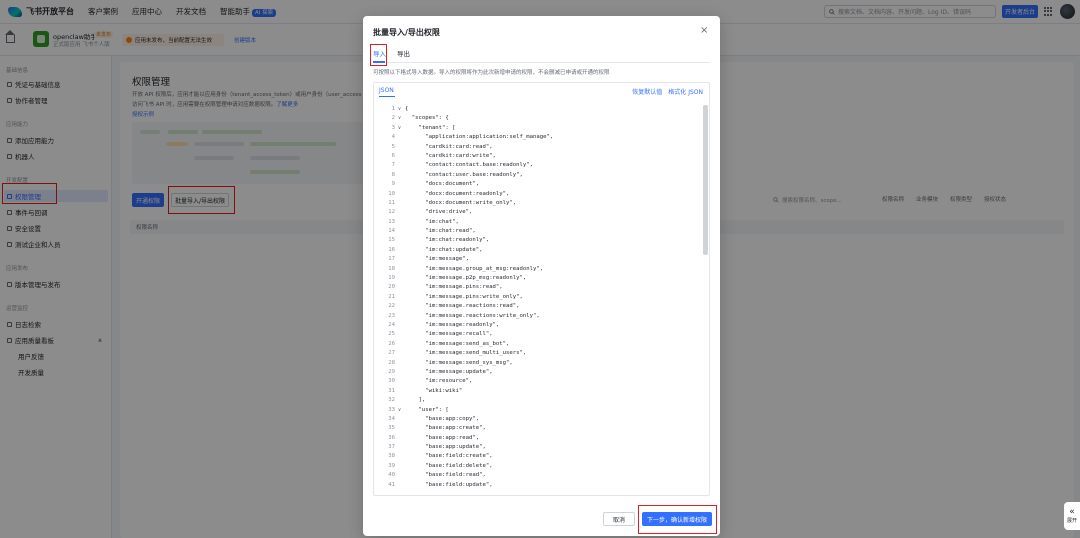 This screenshot has width=1080, height=538. What do you see at coordinates (541, 250) in the screenshot?
I see `code-line: 16 "im:chat:update",` at bounding box center [541, 250].